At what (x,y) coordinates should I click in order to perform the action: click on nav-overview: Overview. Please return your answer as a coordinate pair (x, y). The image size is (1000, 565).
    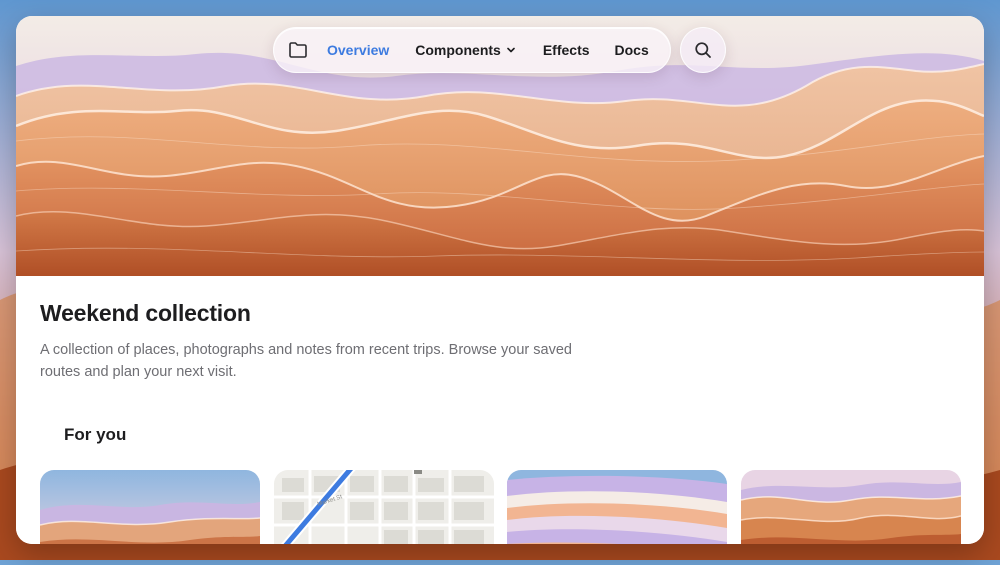
    Looking at the image, I should click on (358, 50).